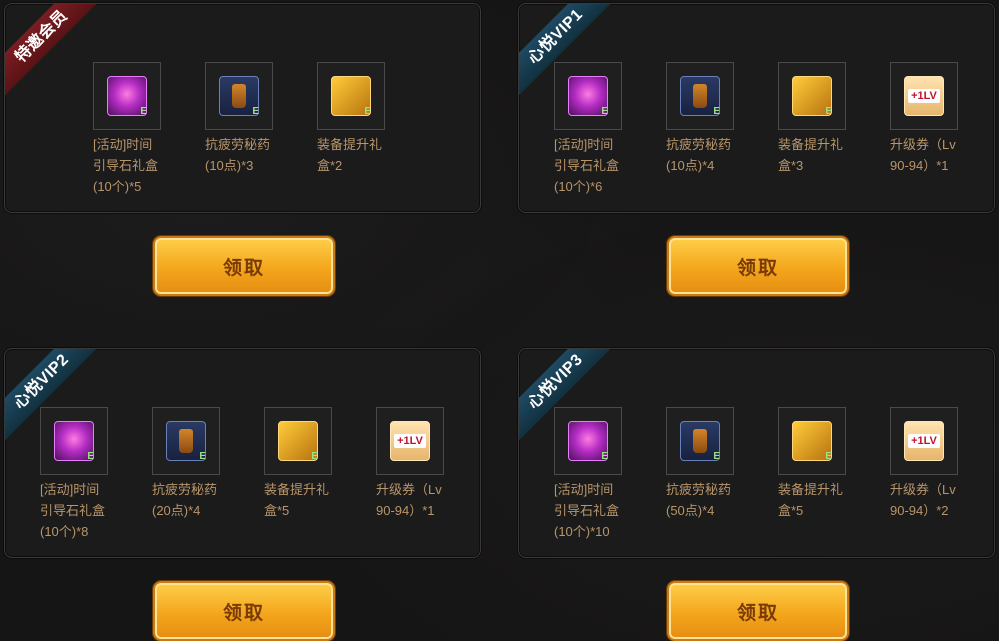 Image resolution: width=999 pixels, height=641 pixels. I want to click on reward-label: 抗疲劳秘药(50点)*4, so click(699, 500).